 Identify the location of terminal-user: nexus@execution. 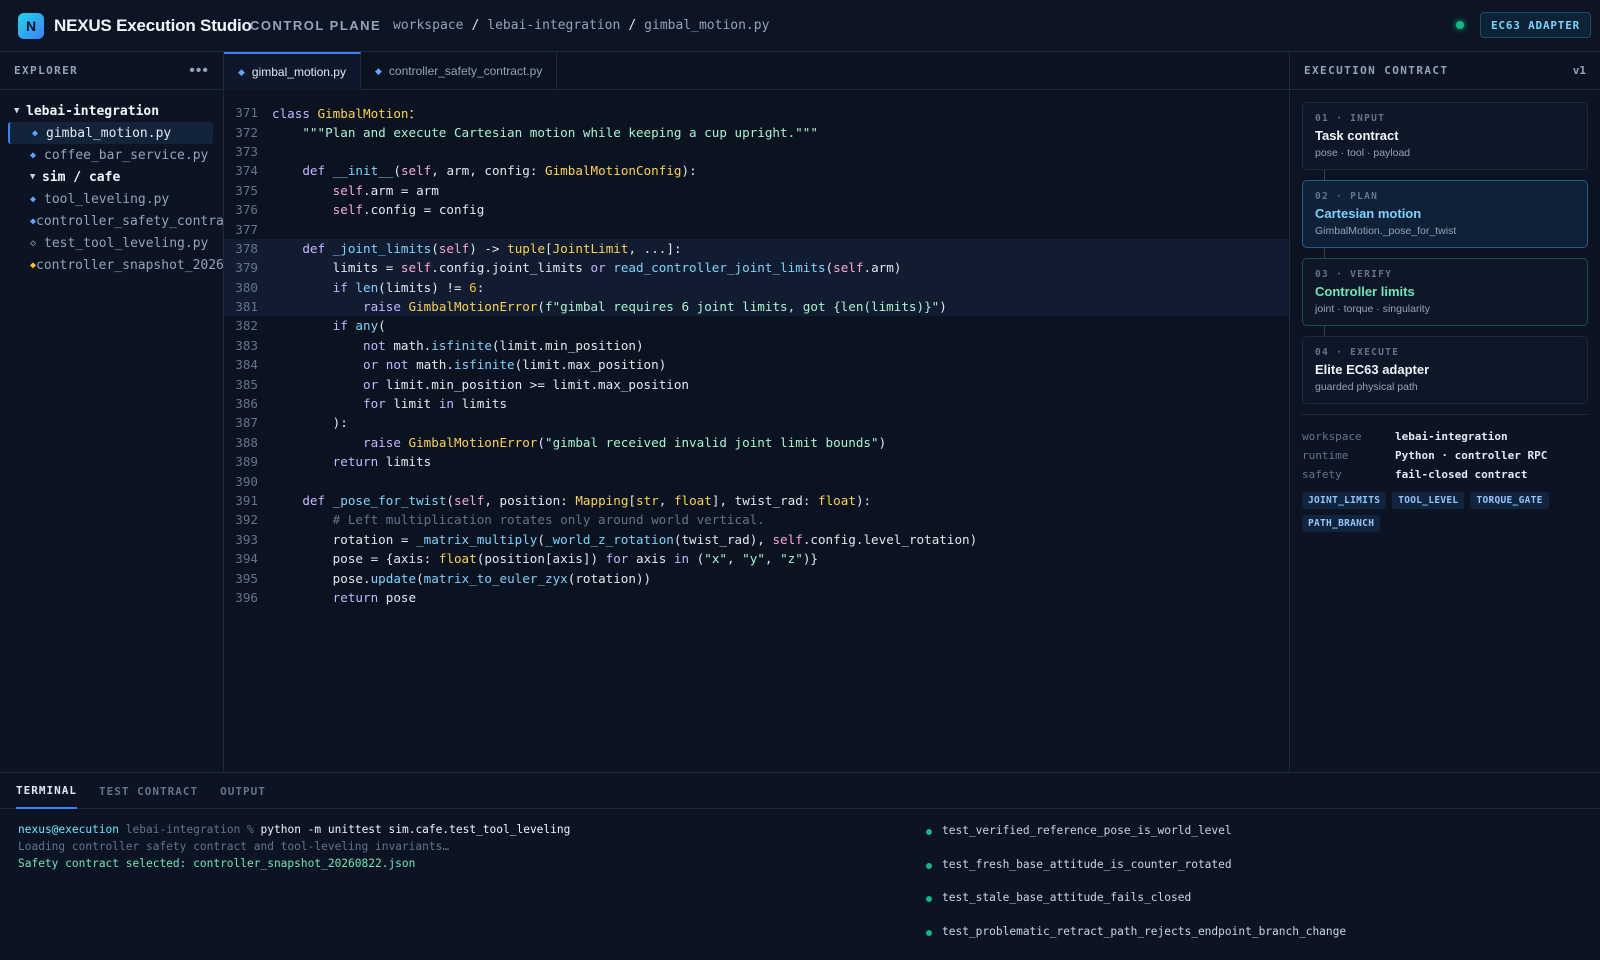
(69, 829).